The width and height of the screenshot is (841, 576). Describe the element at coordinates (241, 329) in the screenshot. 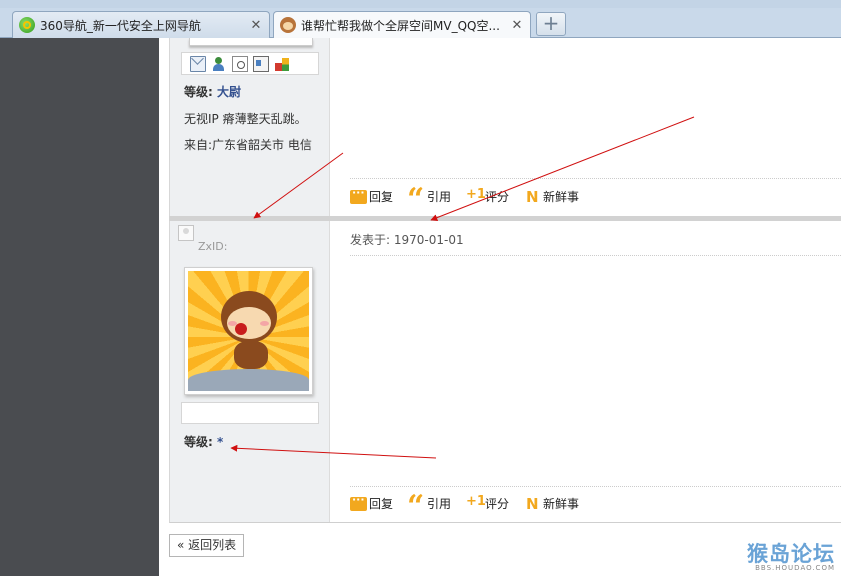

I see `monkey-mouth` at that location.